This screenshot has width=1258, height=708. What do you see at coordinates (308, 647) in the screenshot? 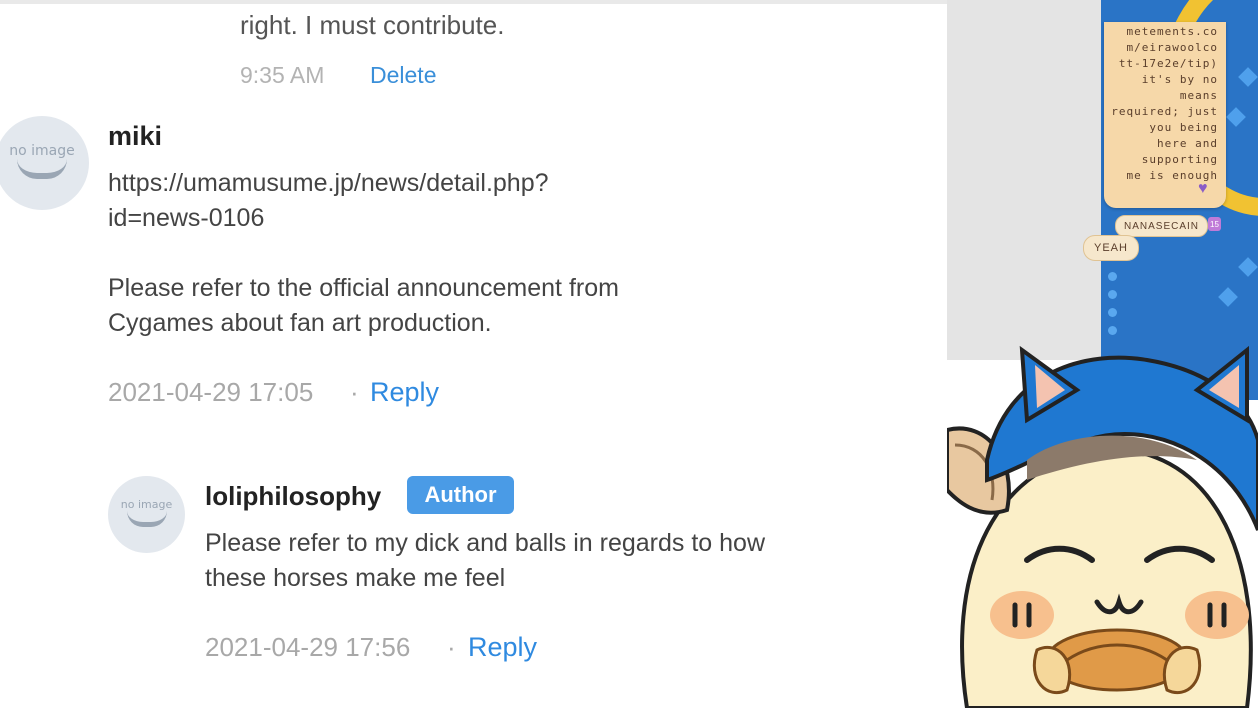
I see `reply-date: 2021-04-29 17:56` at bounding box center [308, 647].